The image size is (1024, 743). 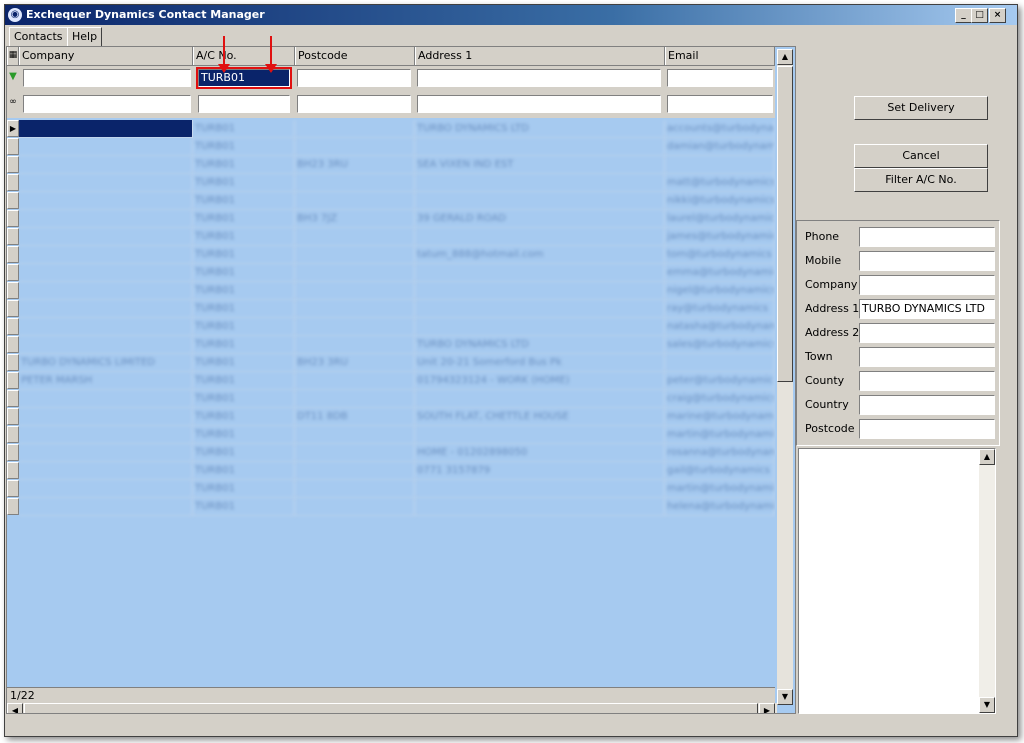 I want to click on cell-company: TURBO DYNAMICS LIMITED, so click(x=106, y=363).